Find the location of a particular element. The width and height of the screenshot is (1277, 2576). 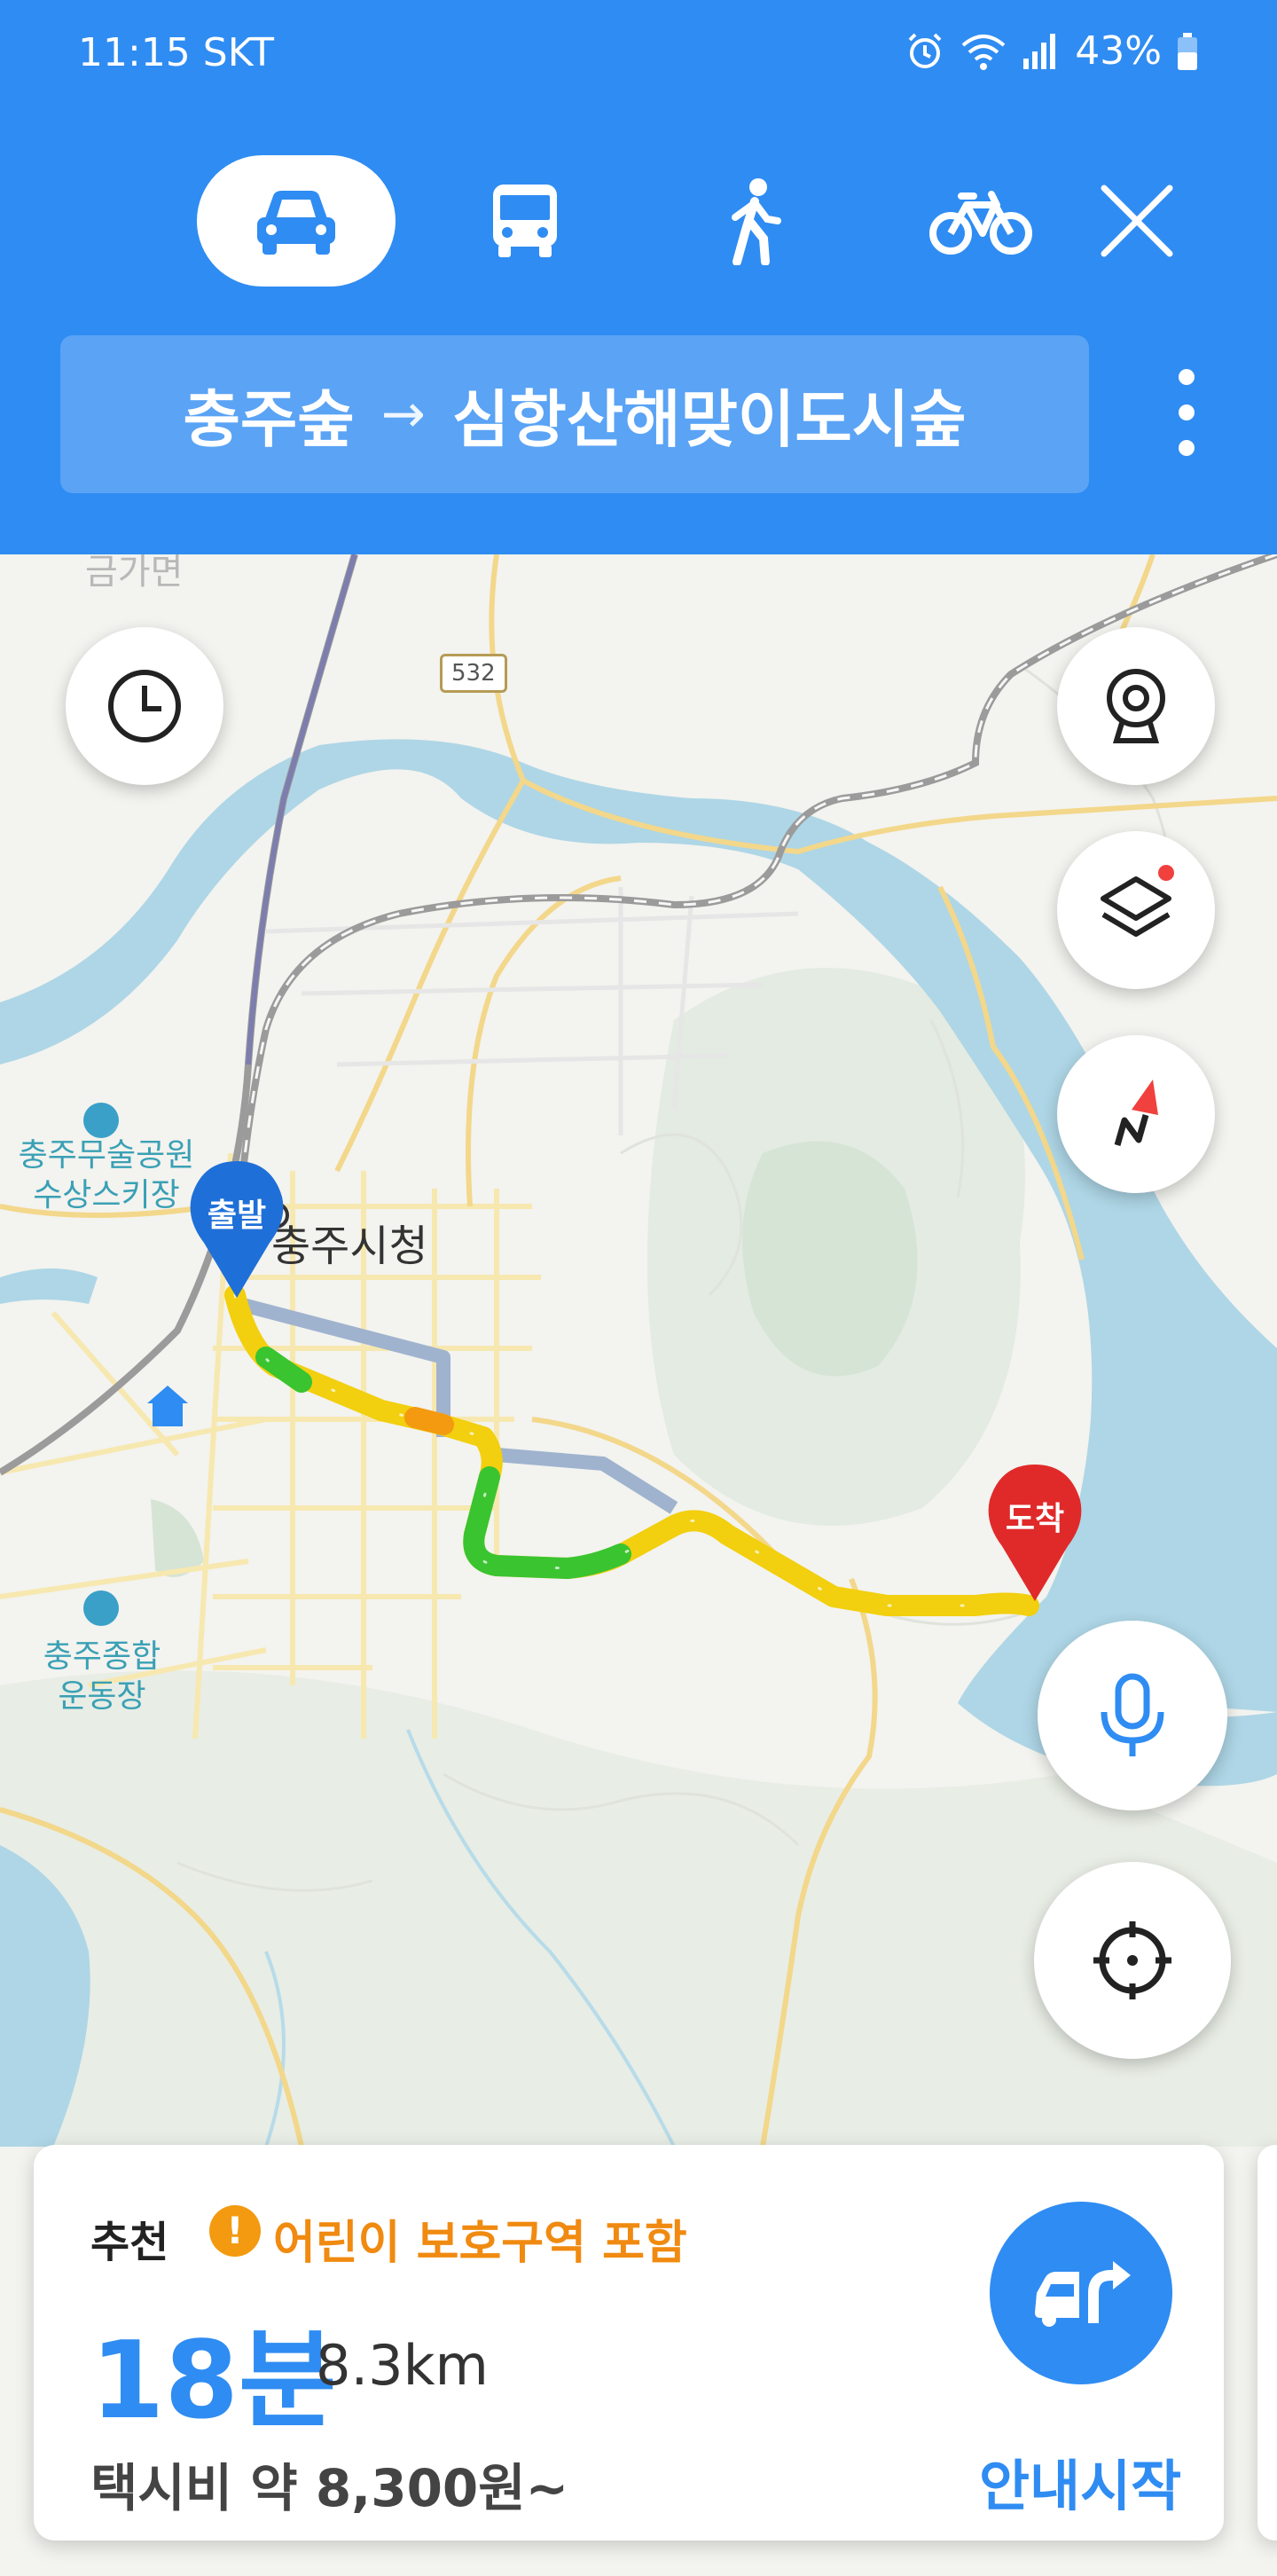

start-navigation-label: 안내시작 is located at coordinates (1080, 2481).